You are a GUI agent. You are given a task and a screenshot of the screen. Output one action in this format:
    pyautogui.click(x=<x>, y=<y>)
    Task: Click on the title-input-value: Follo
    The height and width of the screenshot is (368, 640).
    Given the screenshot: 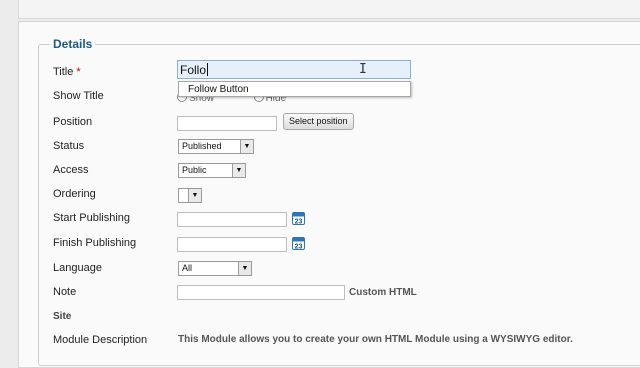 What is the action you would take?
    pyautogui.click(x=193, y=70)
    